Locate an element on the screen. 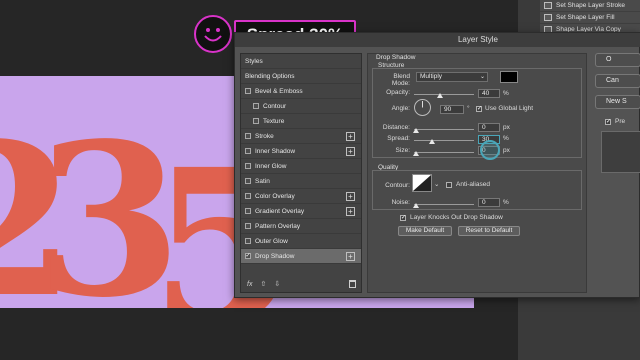  move-up-icon: ⇧ is located at coordinates (263, 284).